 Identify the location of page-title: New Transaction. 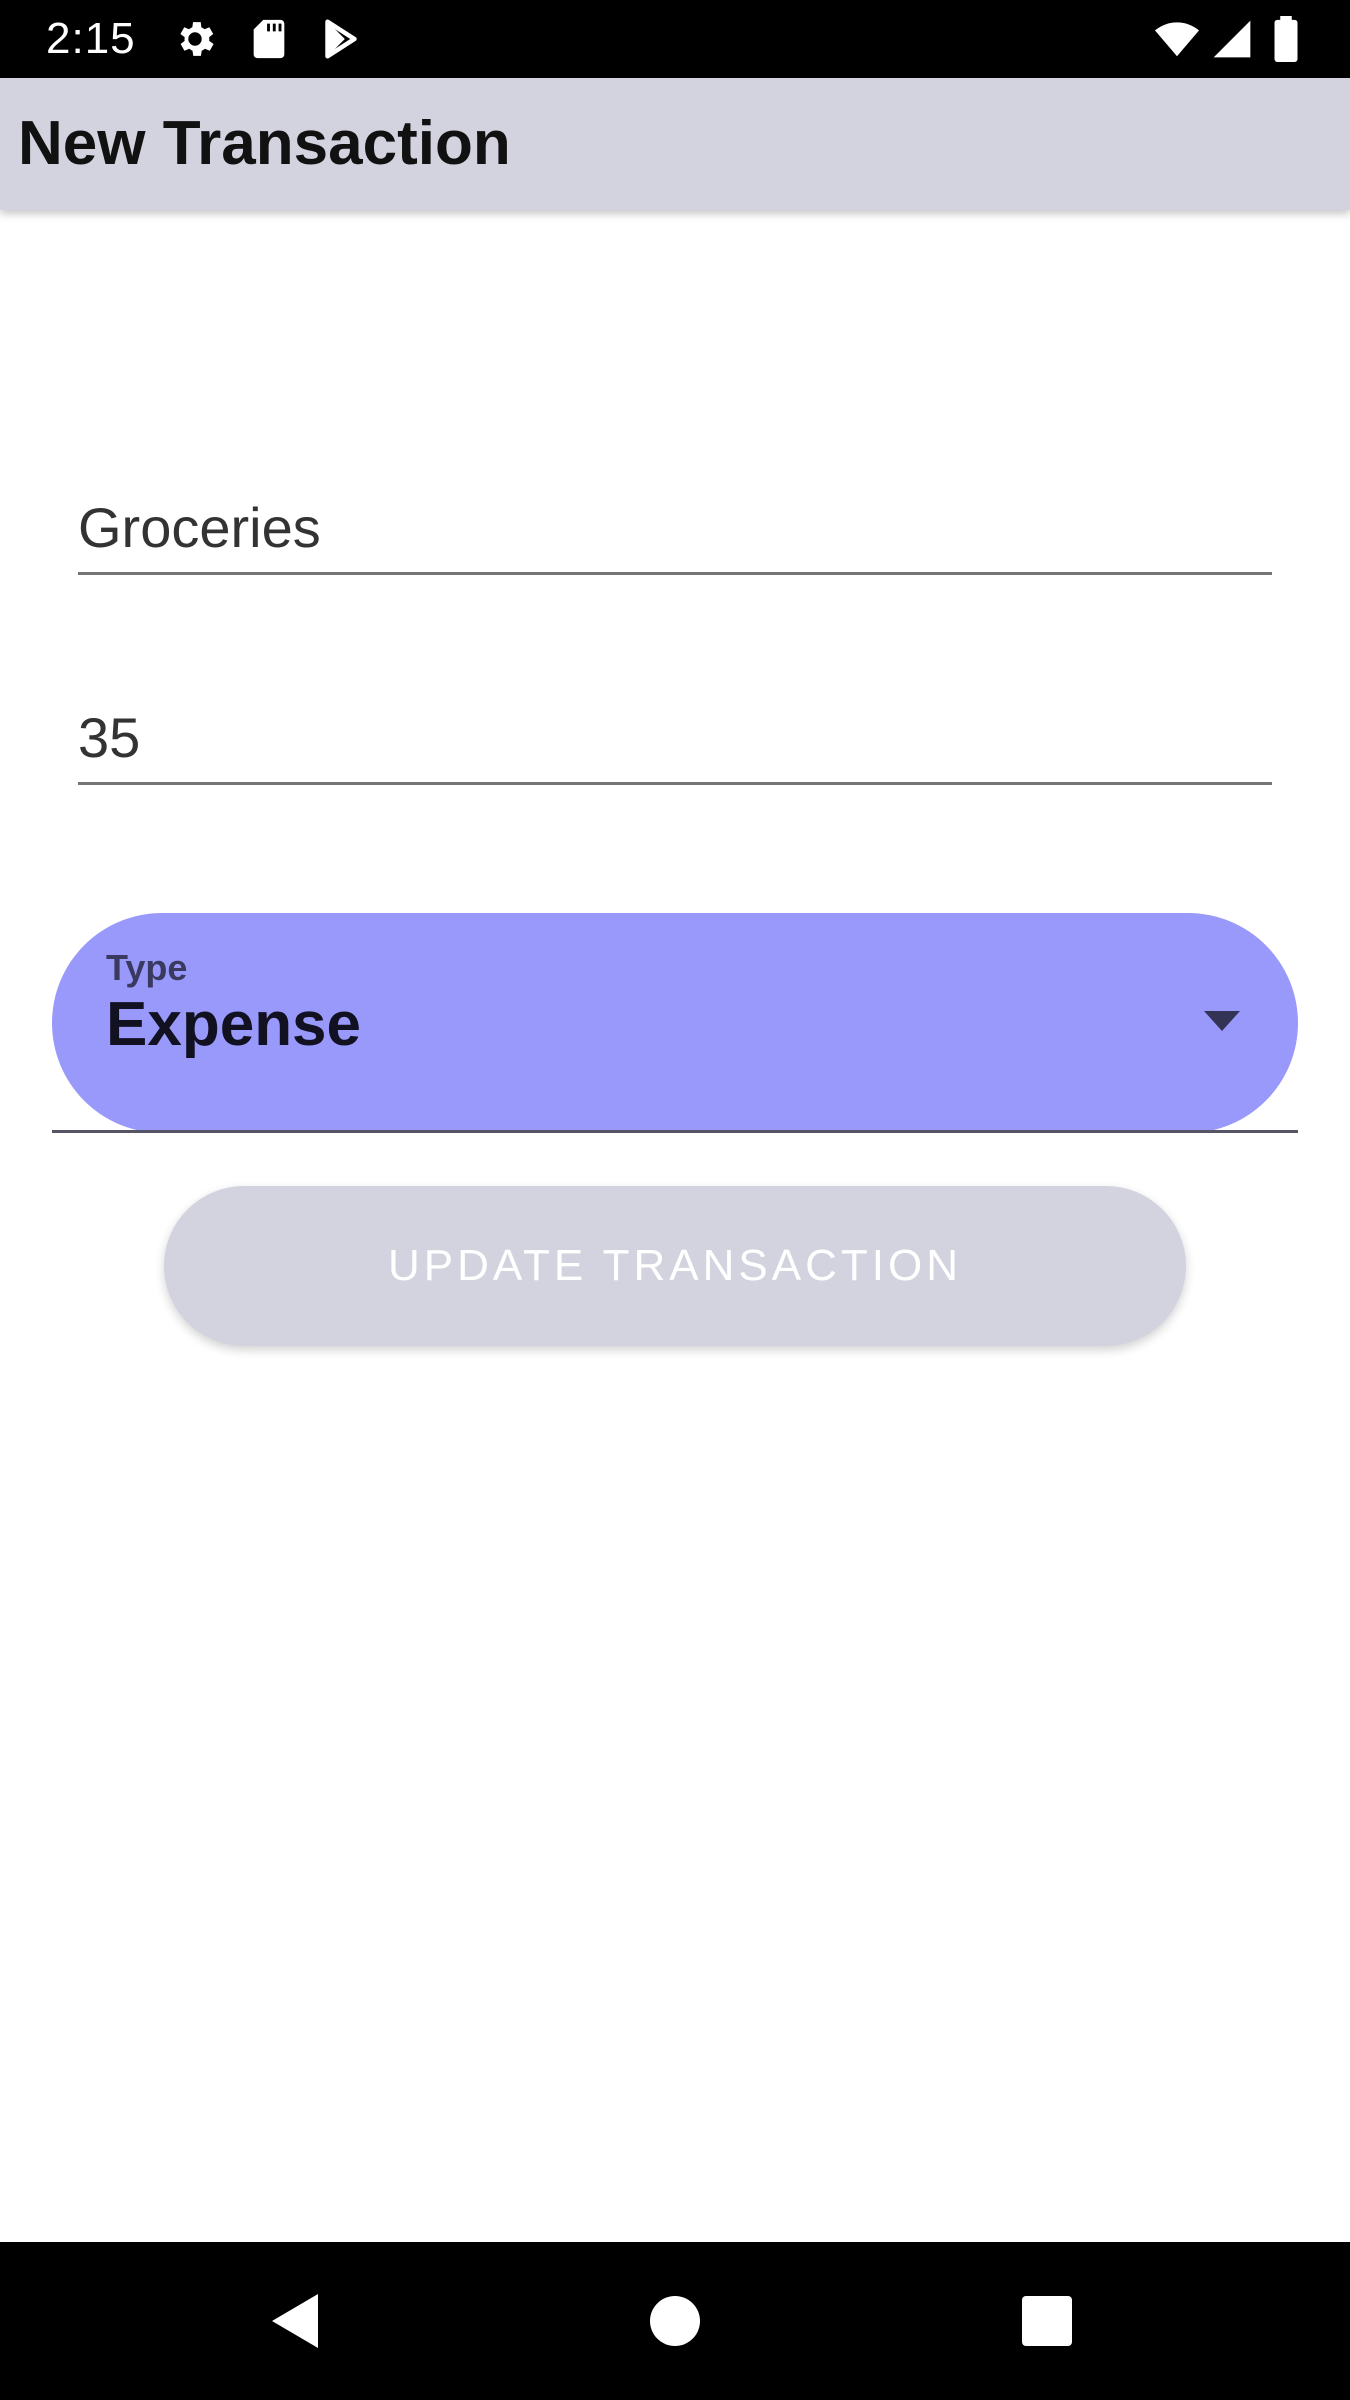
(264, 143).